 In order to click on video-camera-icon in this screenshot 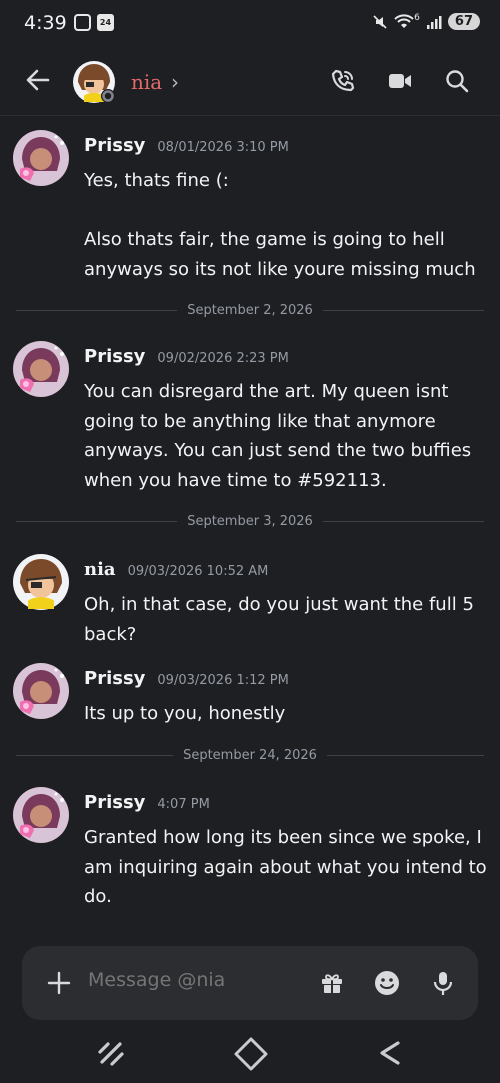, I will do `click(400, 81)`.